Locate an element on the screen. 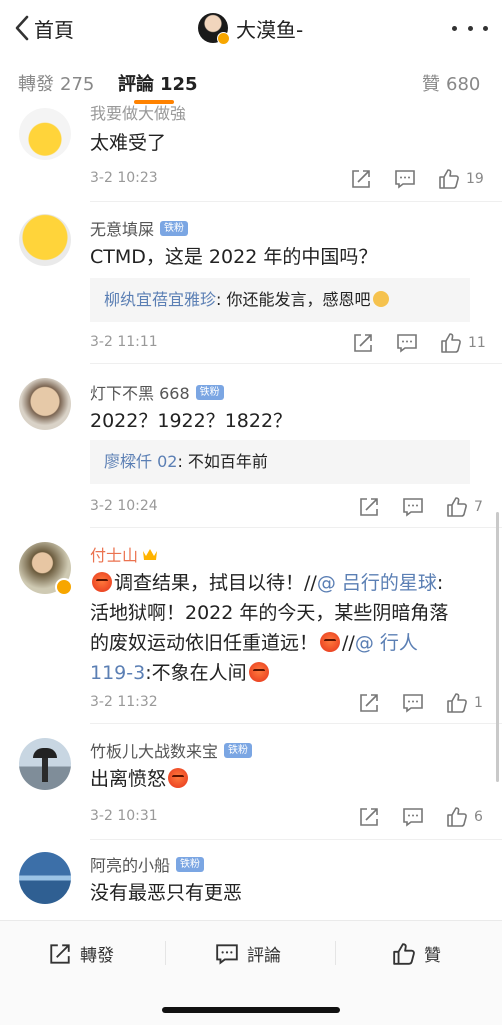 This screenshot has height=1025, width=502. comment-username: 付士山 is located at coordinates (124, 554).